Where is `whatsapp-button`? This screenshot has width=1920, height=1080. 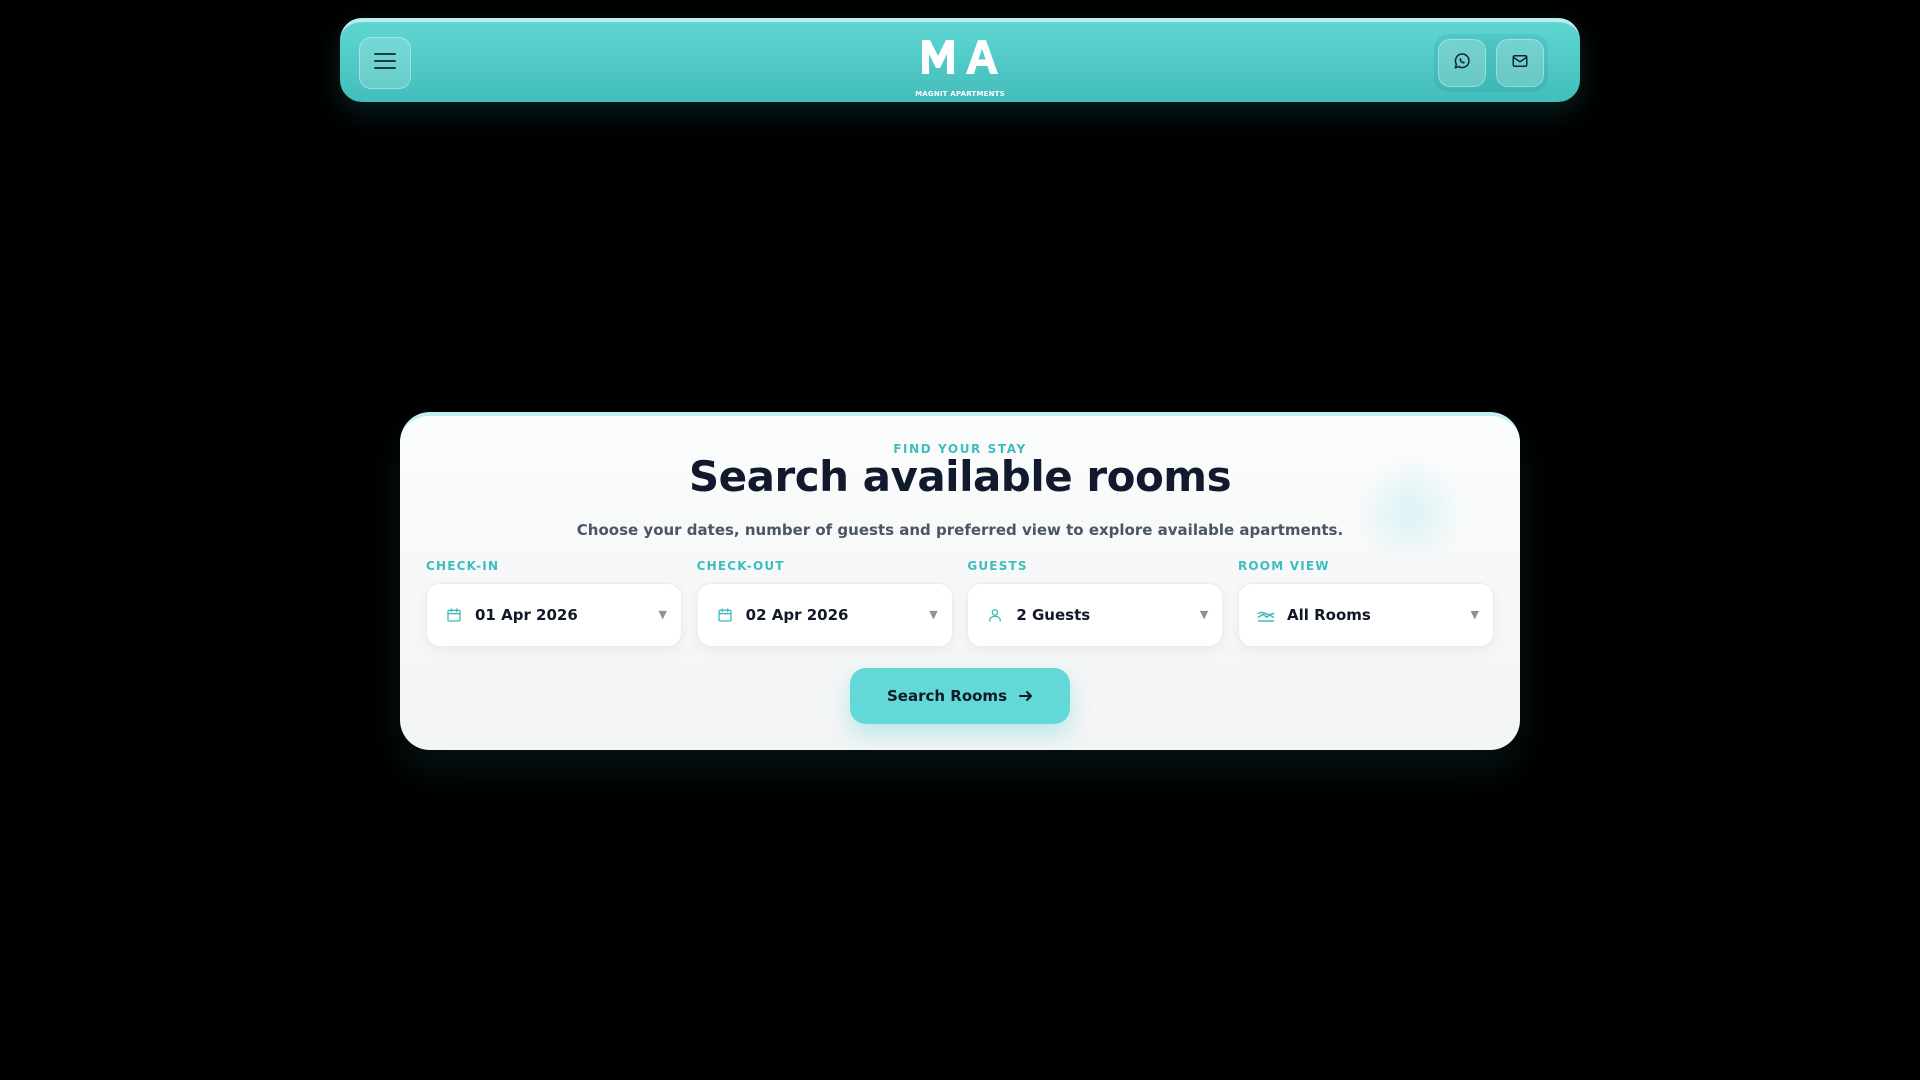 whatsapp-button is located at coordinates (1462, 63).